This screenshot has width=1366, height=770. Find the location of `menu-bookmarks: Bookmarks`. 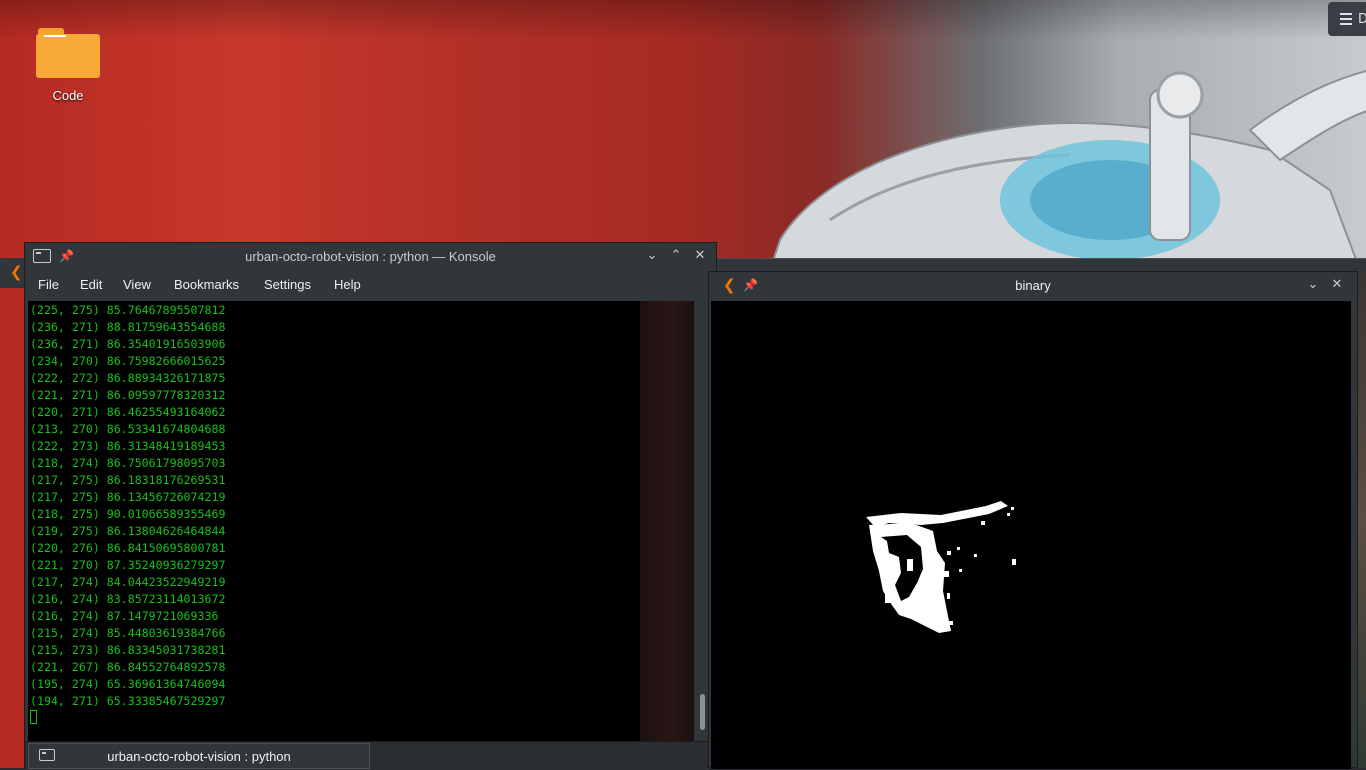

menu-bookmarks: Bookmarks is located at coordinates (206, 284).